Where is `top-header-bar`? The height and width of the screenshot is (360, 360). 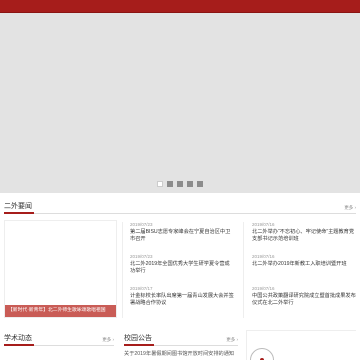
top-header-bar is located at coordinates (180, 6).